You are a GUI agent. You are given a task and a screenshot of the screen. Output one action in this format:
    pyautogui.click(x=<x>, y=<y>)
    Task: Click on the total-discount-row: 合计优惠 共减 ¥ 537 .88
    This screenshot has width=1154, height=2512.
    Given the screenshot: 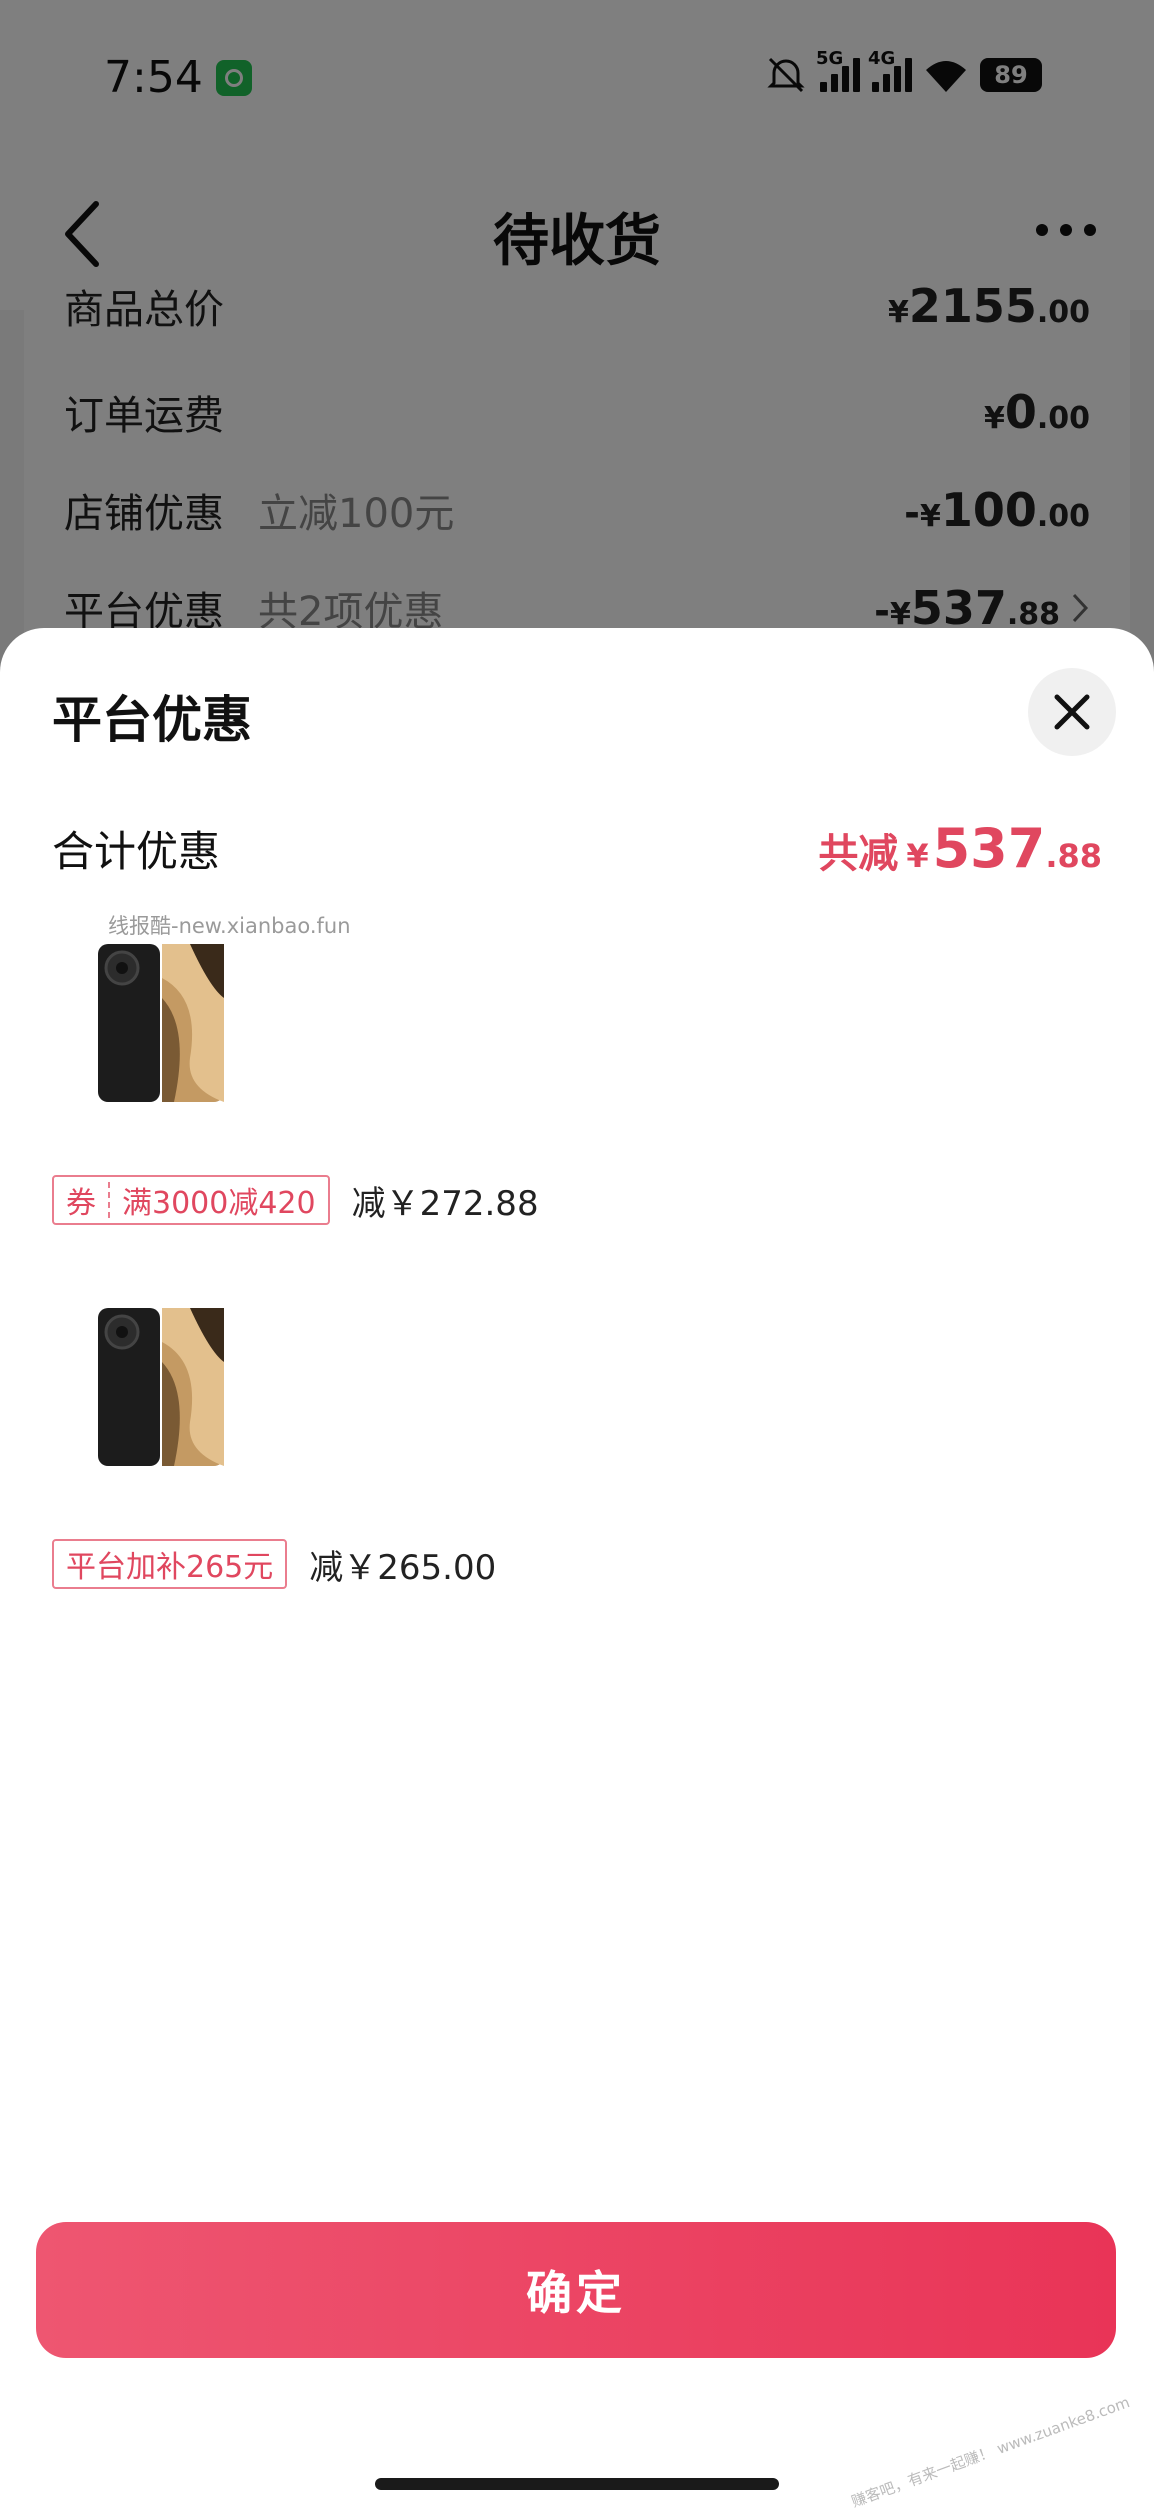 What is the action you would take?
    pyautogui.click(x=577, y=848)
    